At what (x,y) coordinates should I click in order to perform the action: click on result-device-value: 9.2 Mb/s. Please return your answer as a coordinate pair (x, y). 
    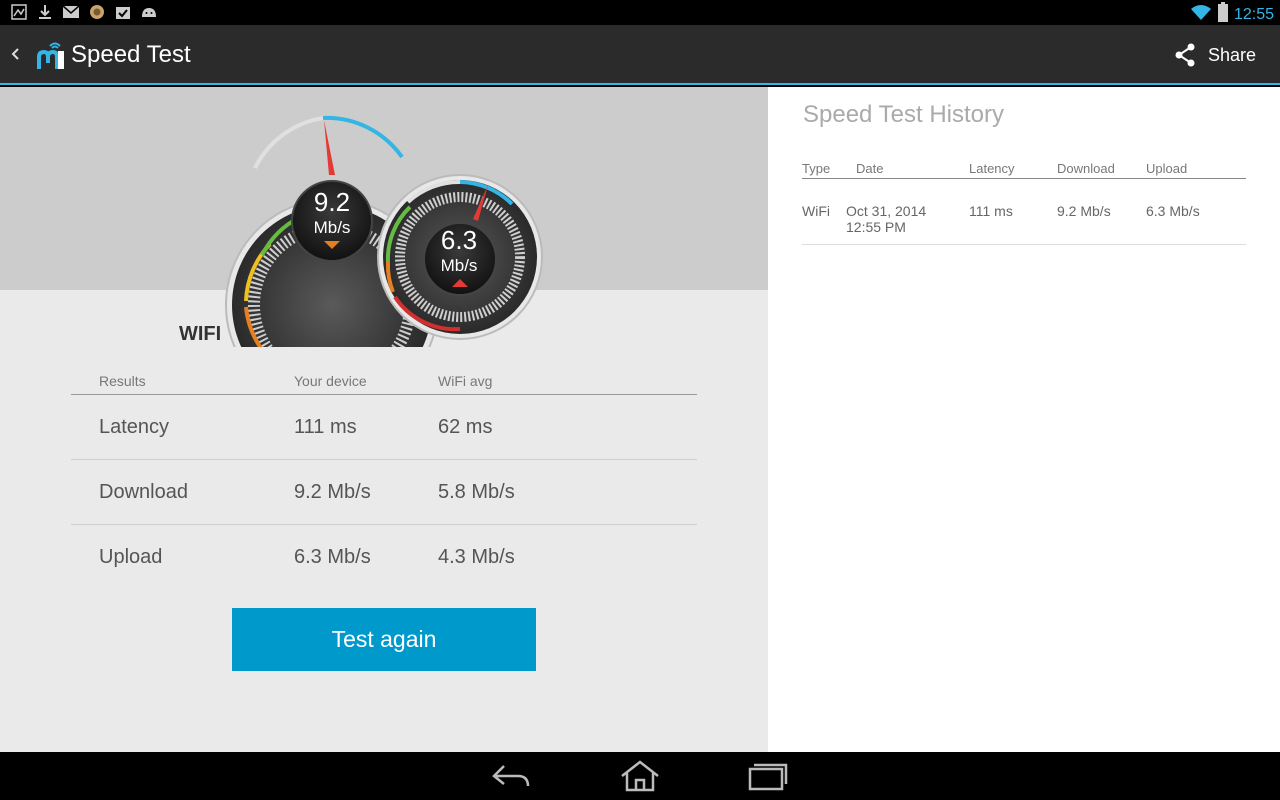
    Looking at the image, I should click on (332, 491).